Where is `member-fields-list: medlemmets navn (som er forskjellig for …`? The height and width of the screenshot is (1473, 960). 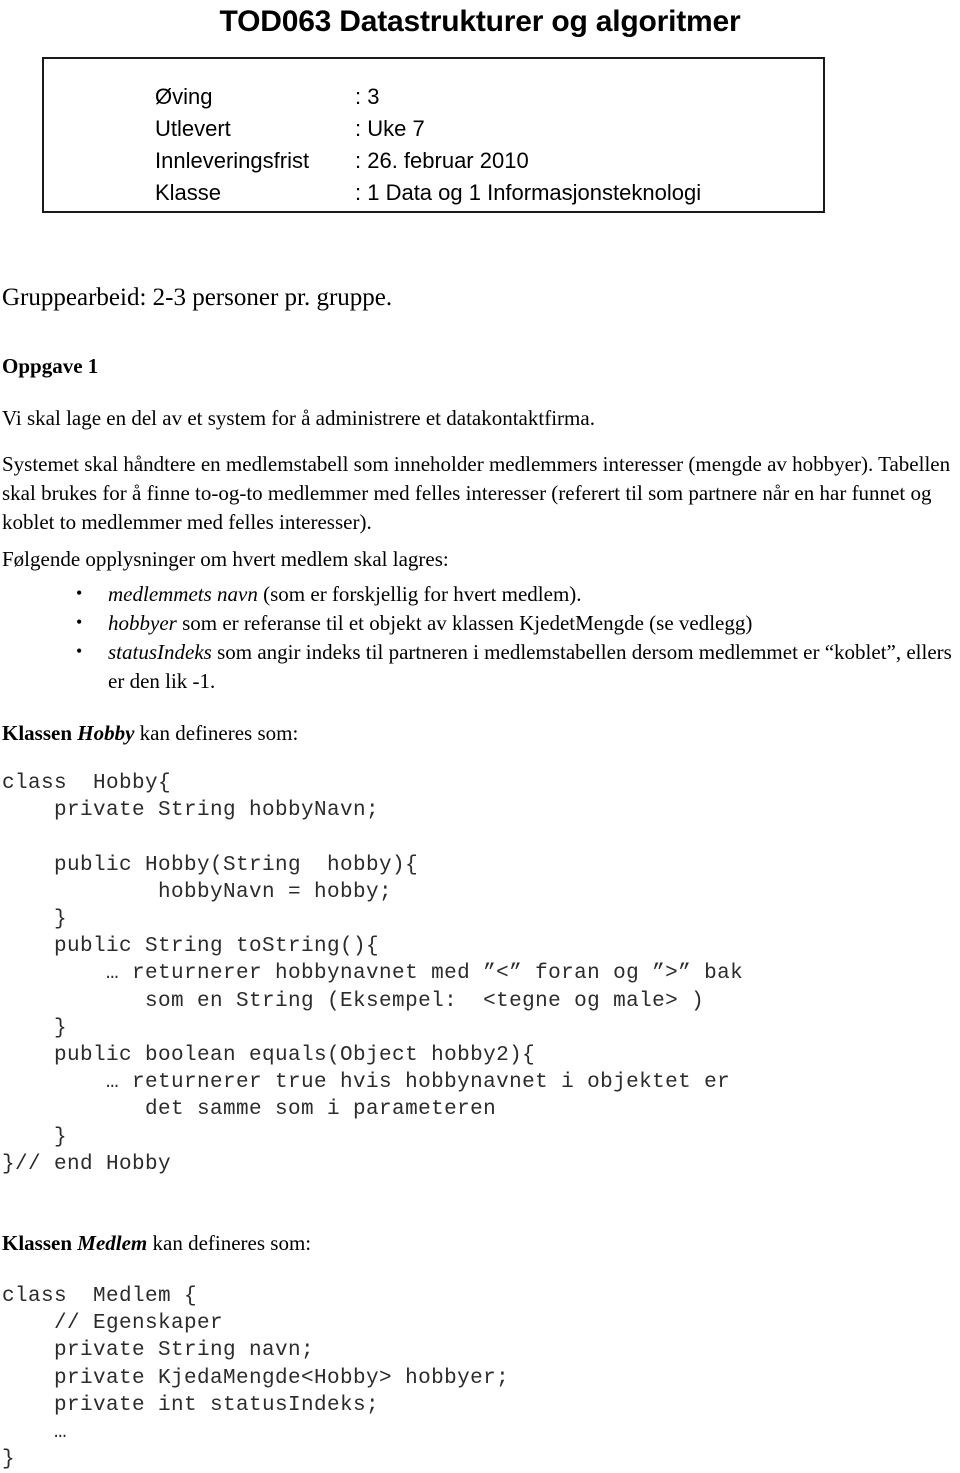
member-fields-list: medlemmets navn (som er forskjellig for … is located at coordinates (480, 637).